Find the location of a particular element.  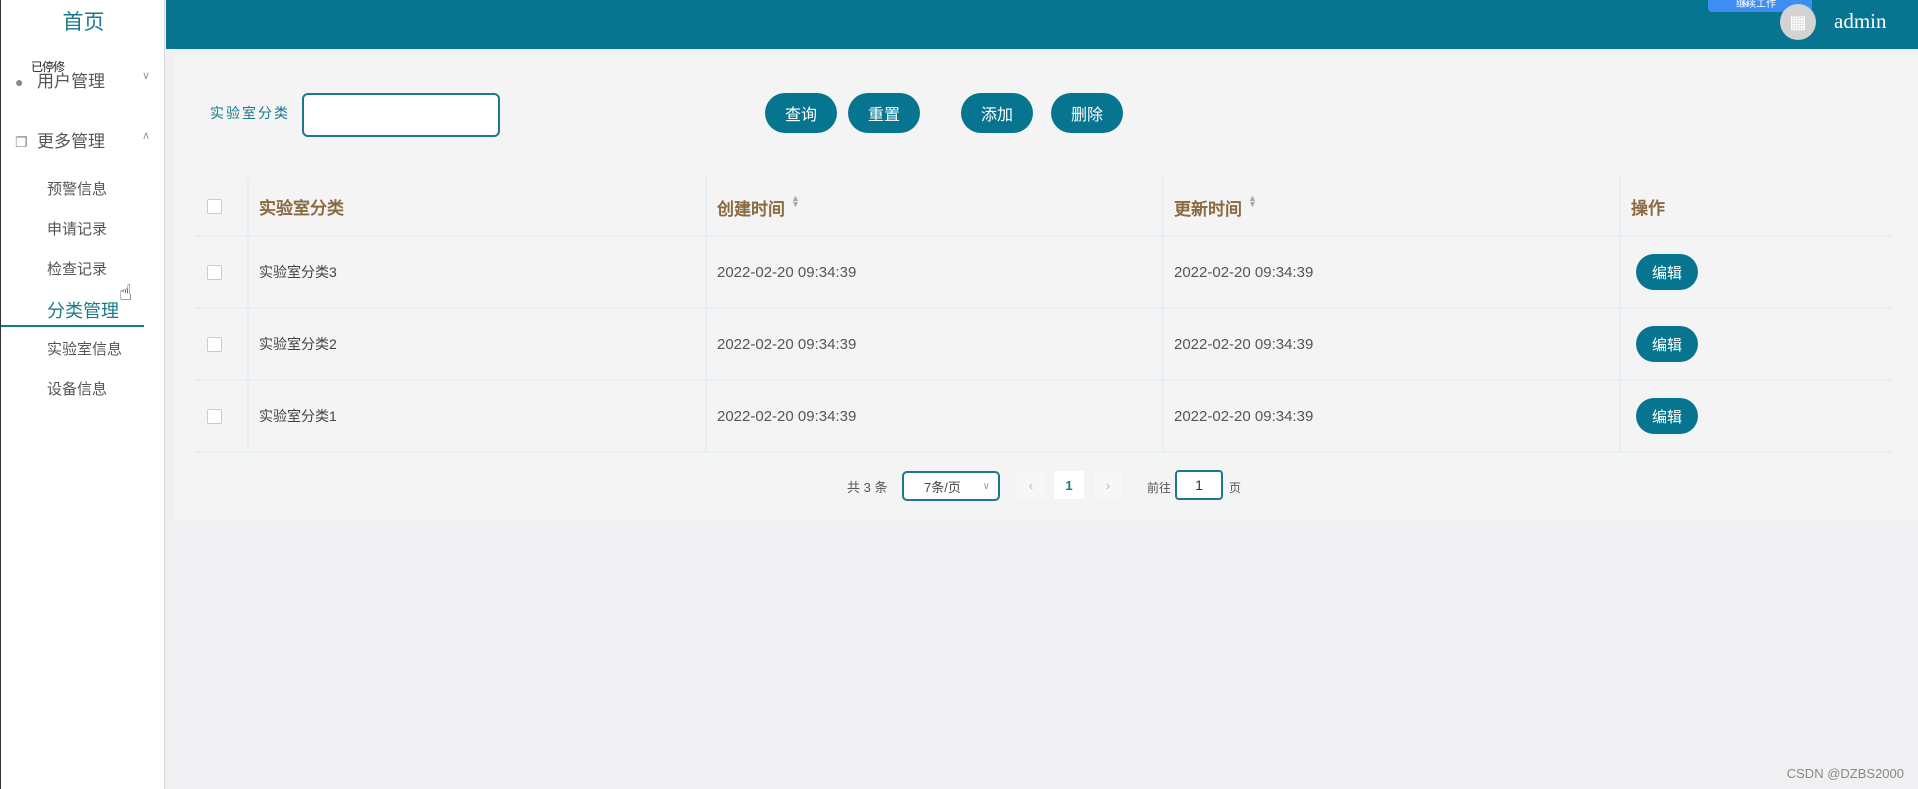

cell-name: 实验室分类2 is located at coordinates (298, 344).